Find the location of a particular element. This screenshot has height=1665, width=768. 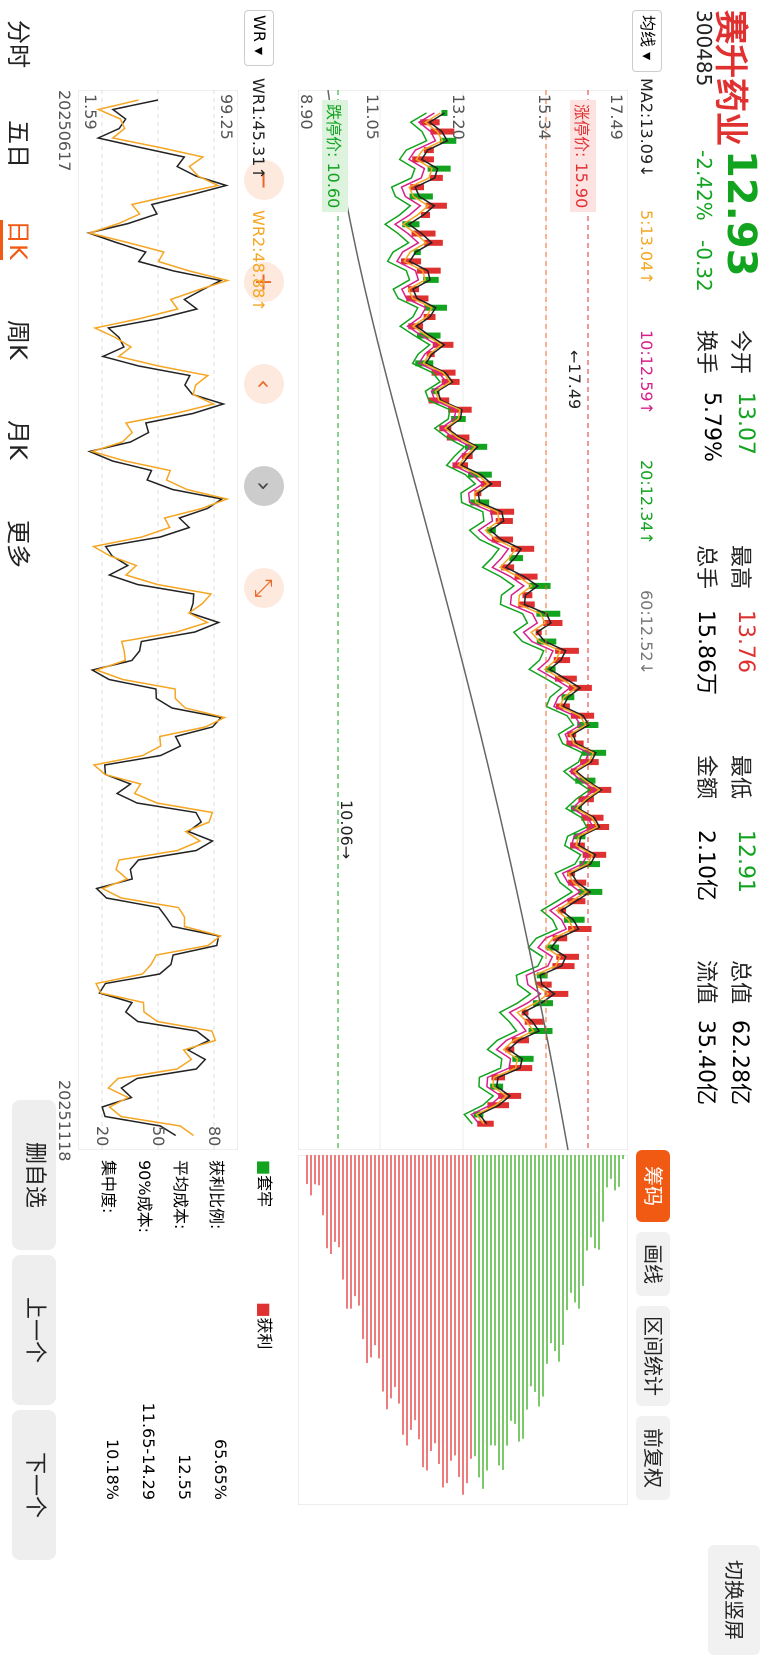

avg-cost-label: 平均成本: is located at coordinates (180, 1195).